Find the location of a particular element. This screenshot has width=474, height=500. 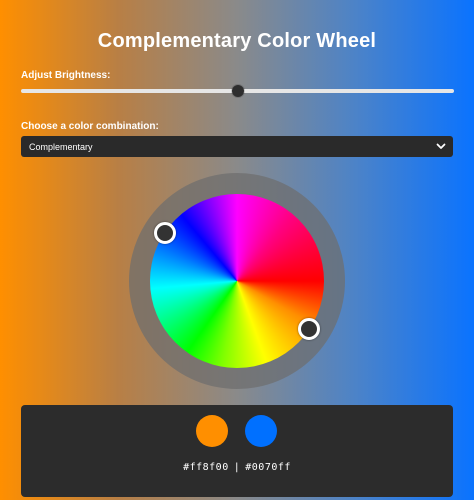

complement-color-swatch is located at coordinates (261, 431).